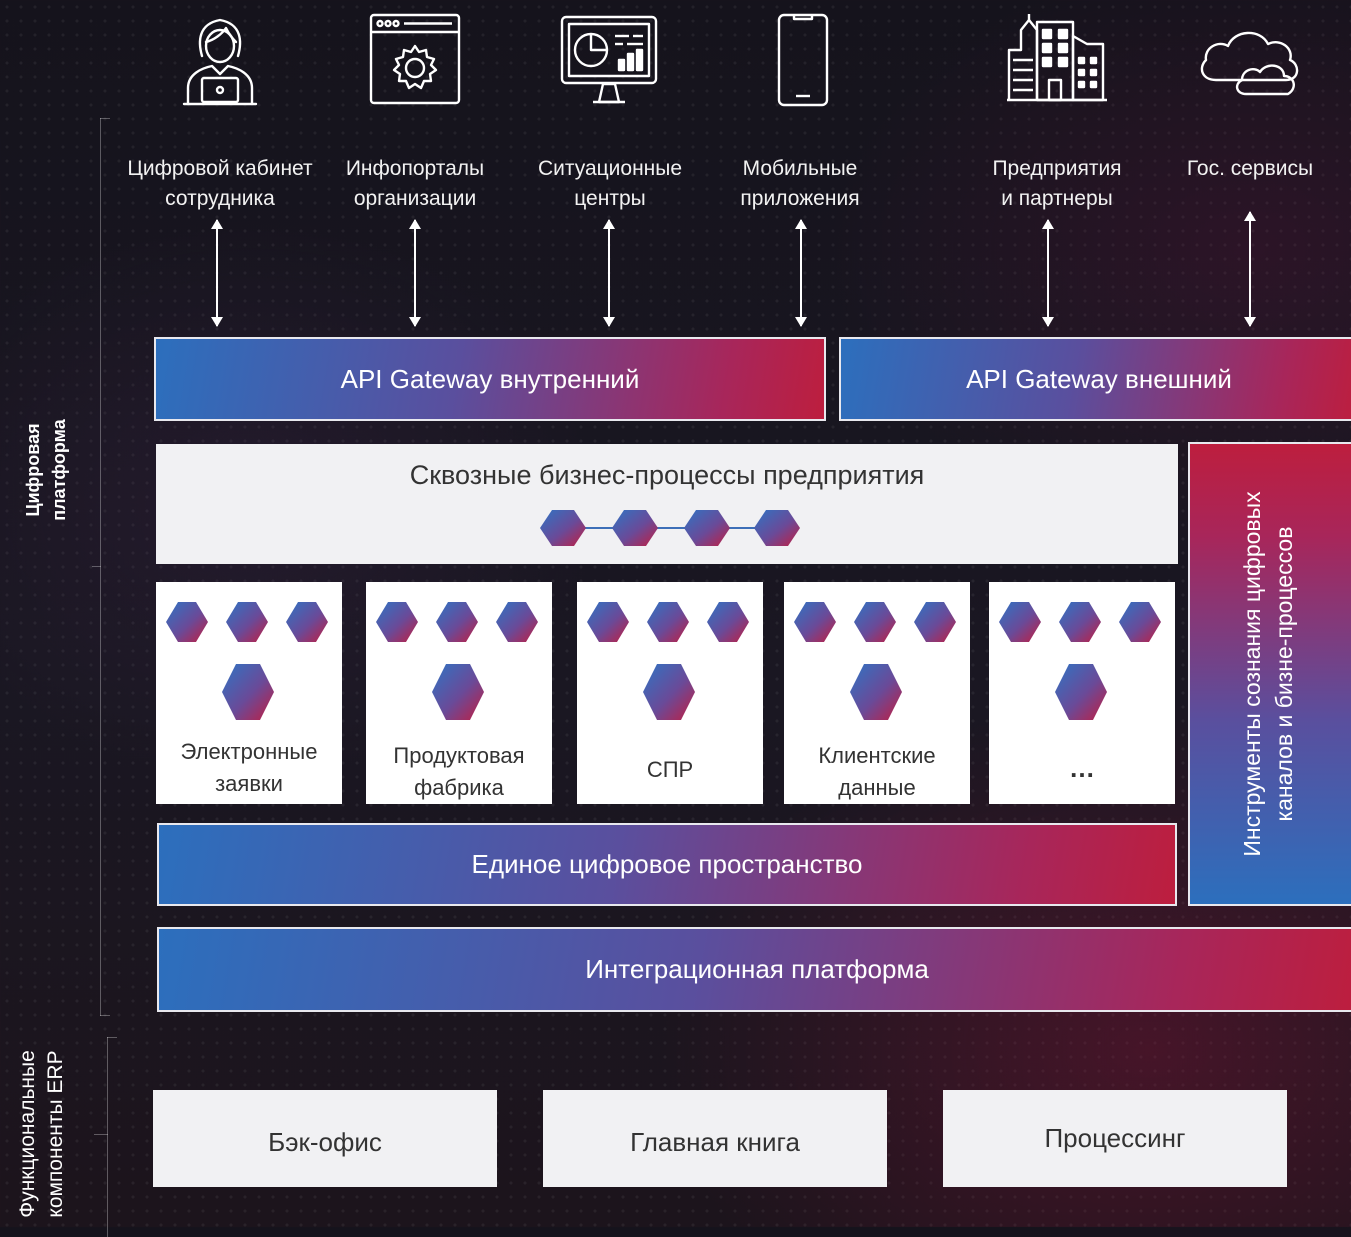  I want to click on erp-component-general-ledger: Главная книга, so click(715, 1138).